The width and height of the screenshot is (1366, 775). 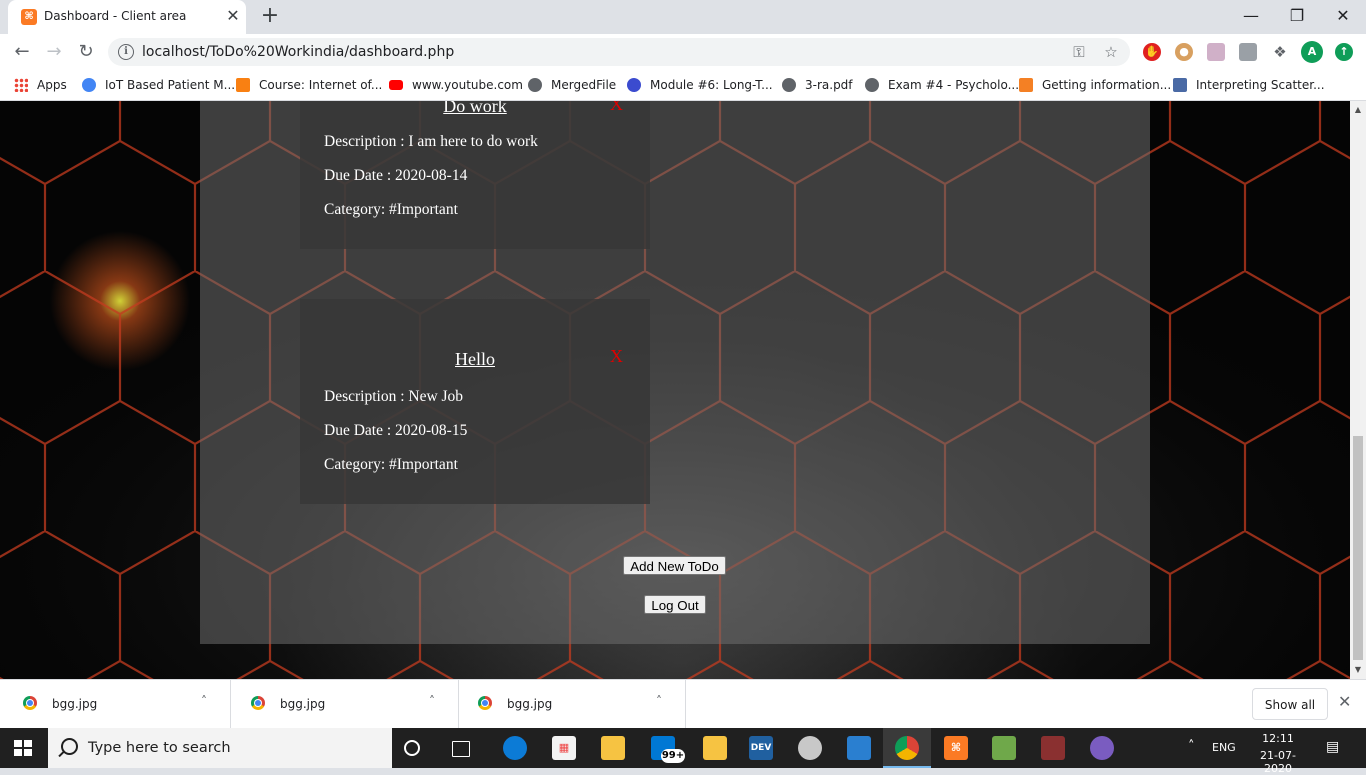 What do you see at coordinates (810, 748) in the screenshot?
I see `paint-icon` at bounding box center [810, 748].